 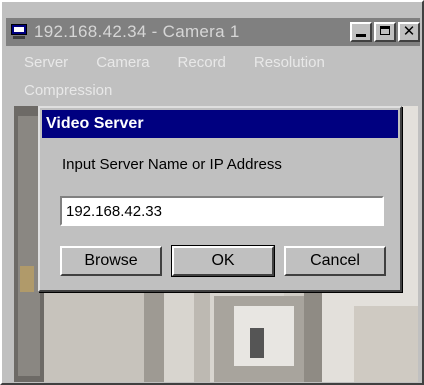 What do you see at coordinates (137, 31) in the screenshot?
I see `window-title: 192.168.42.34 - Camera 1` at bounding box center [137, 31].